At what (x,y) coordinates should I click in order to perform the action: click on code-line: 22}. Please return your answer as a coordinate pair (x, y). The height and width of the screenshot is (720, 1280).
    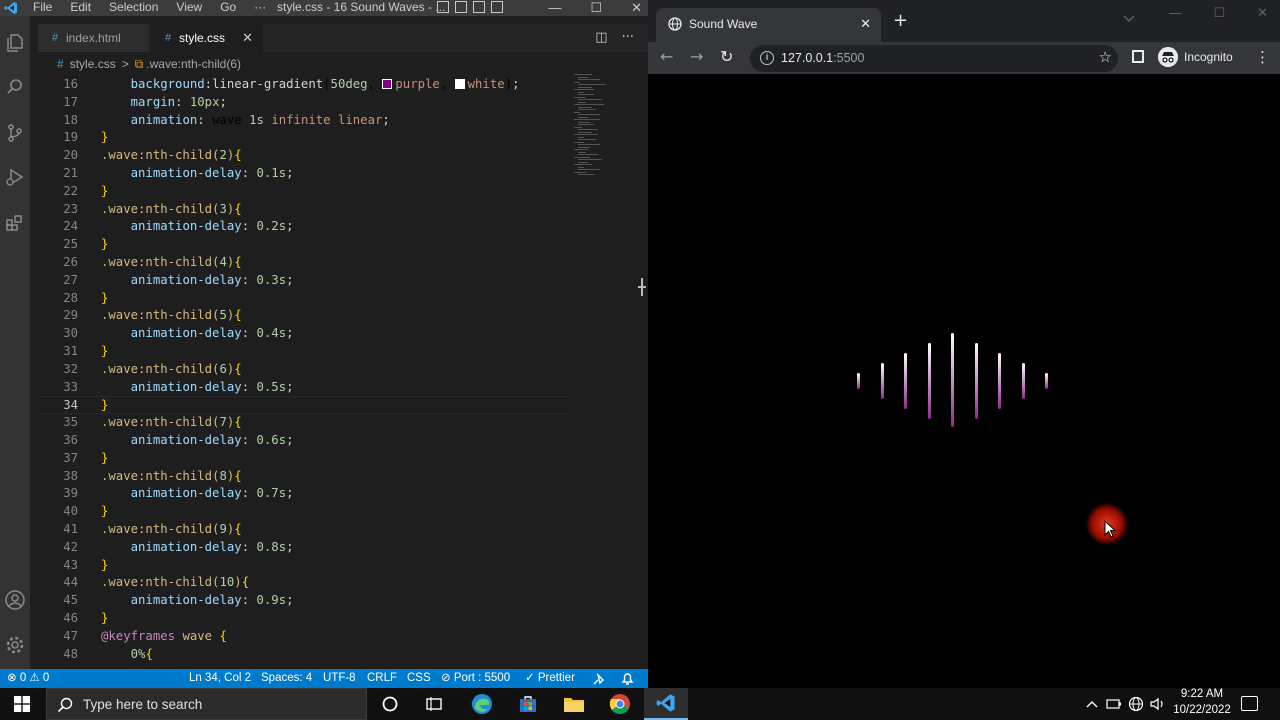
    Looking at the image, I should click on (303, 192).